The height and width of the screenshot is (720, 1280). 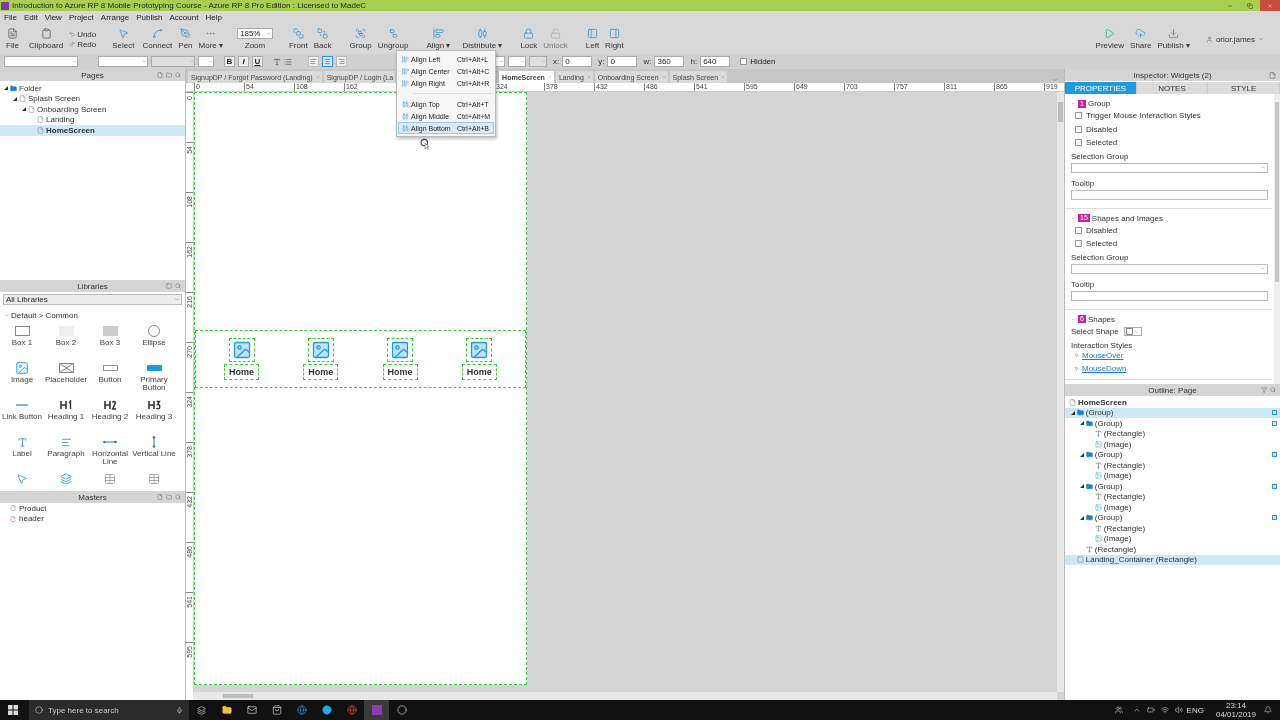 I want to click on text-style-button: U, so click(x=257, y=61).